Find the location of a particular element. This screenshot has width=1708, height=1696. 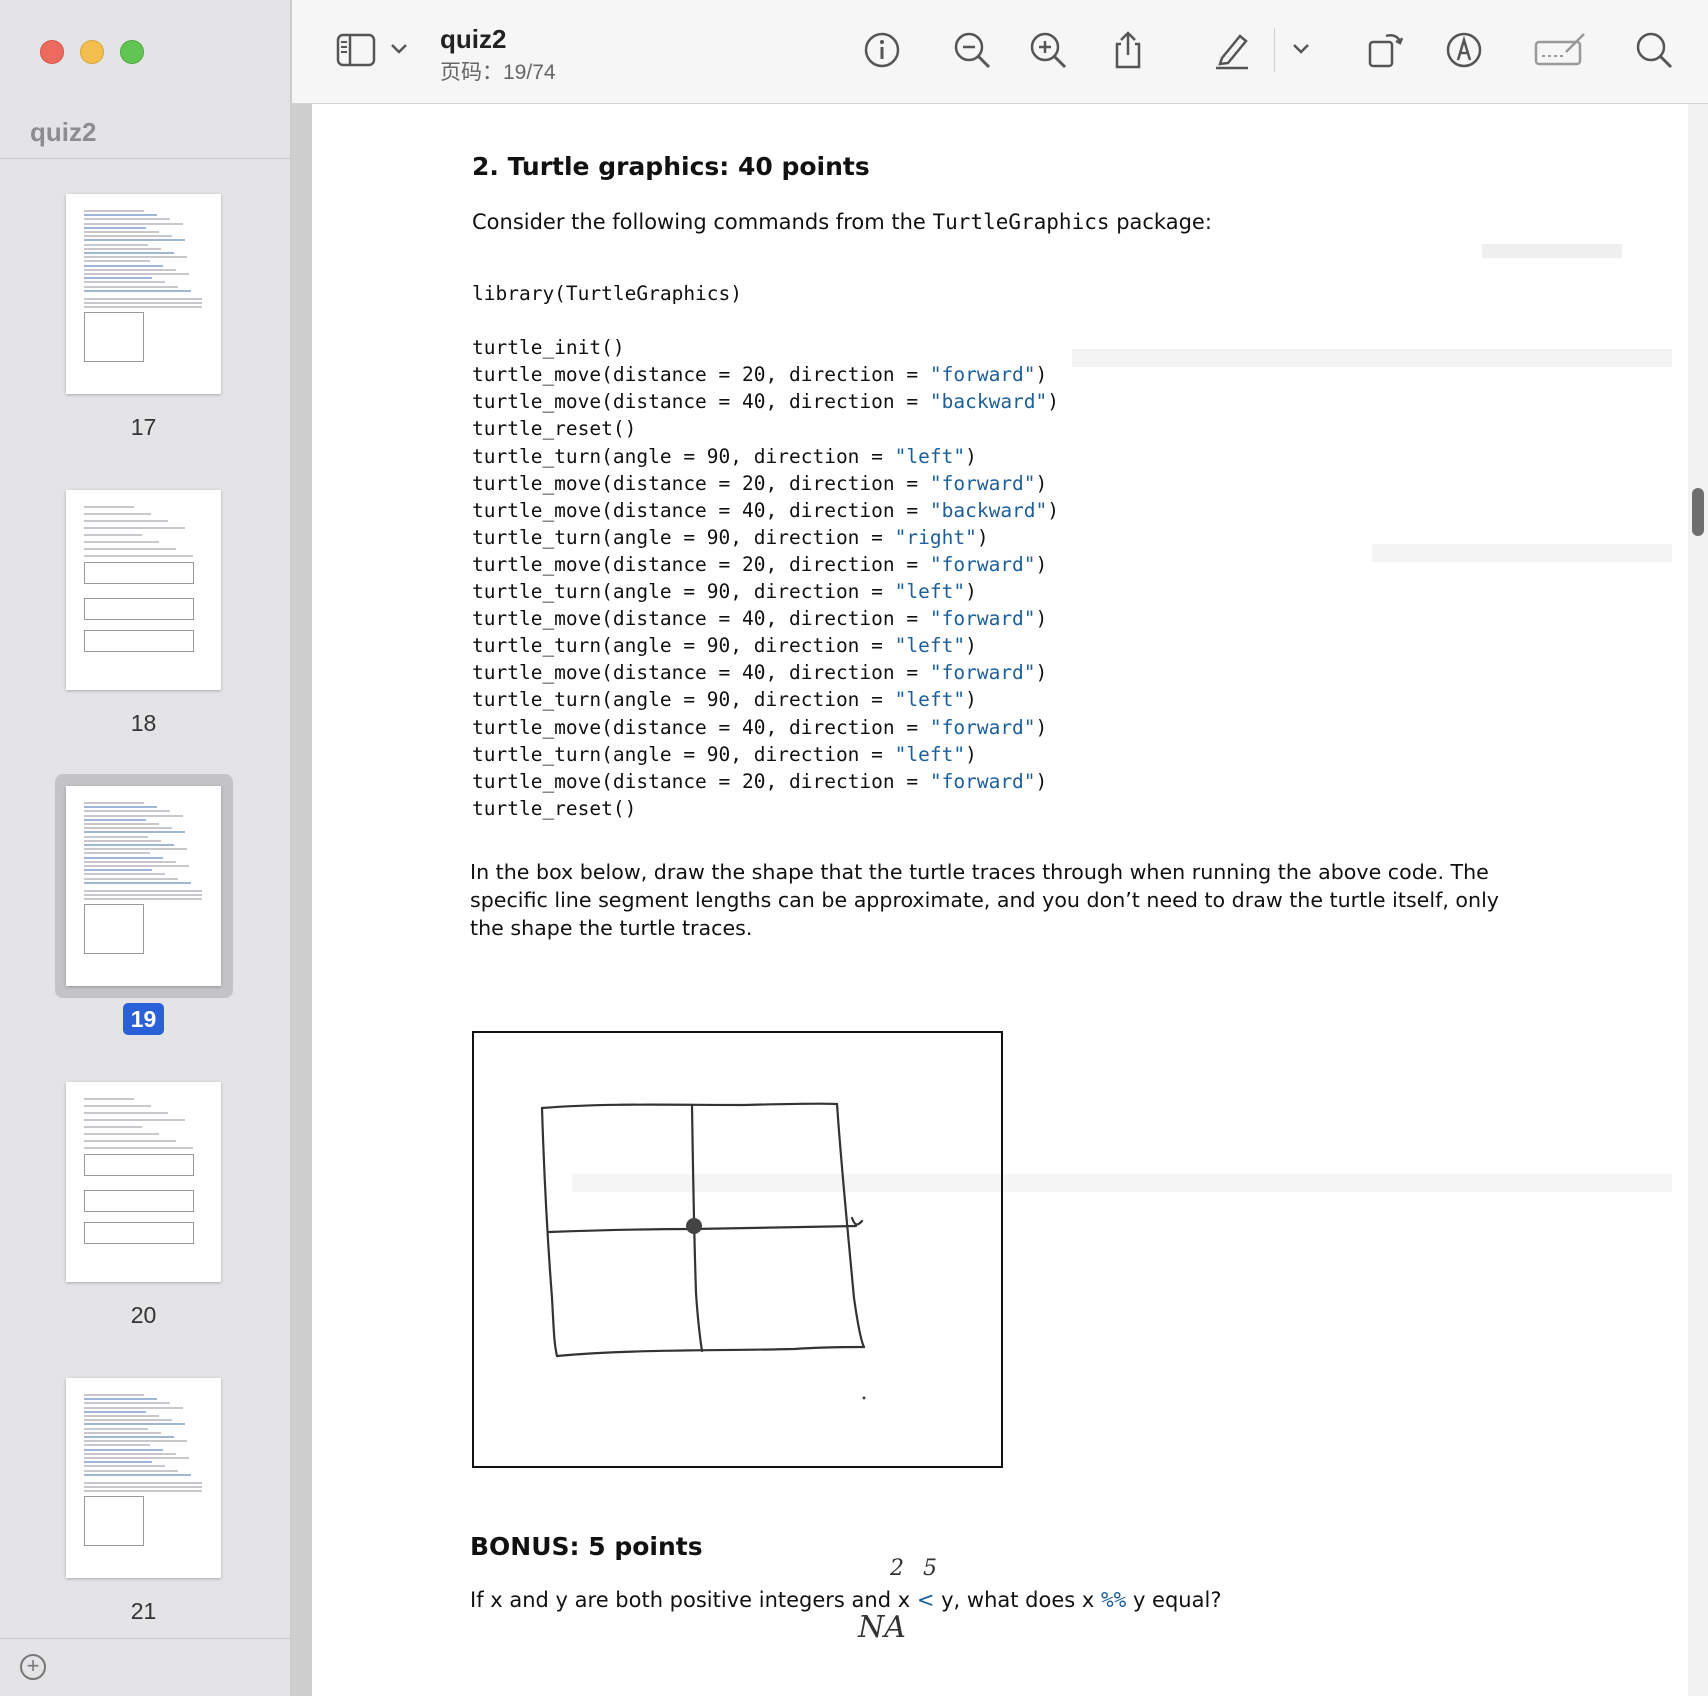

add-page-button: + is located at coordinates (33, 1667).